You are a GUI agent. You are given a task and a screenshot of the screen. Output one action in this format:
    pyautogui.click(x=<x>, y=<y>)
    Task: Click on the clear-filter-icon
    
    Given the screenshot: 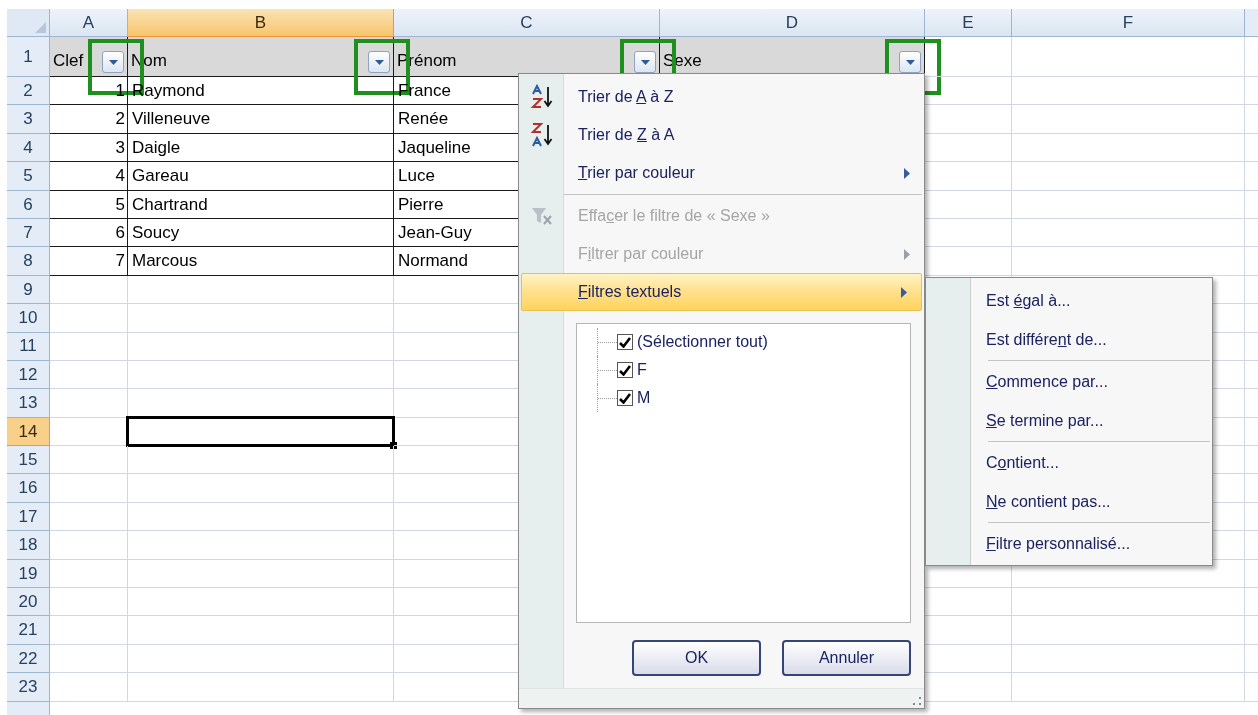 What is the action you would take?
    pyautogui.click(x=541, y=216)
    